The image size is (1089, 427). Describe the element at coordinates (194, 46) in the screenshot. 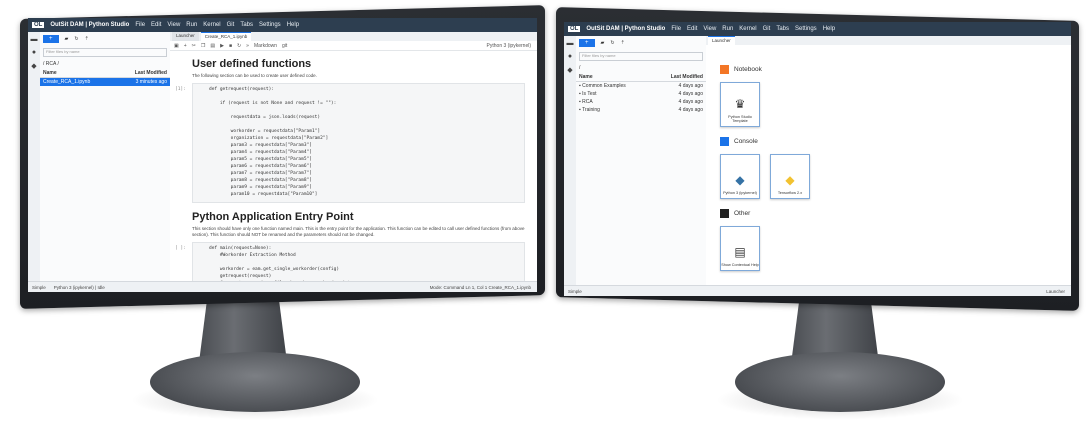

I see `cut-icon: ✂` at that location.